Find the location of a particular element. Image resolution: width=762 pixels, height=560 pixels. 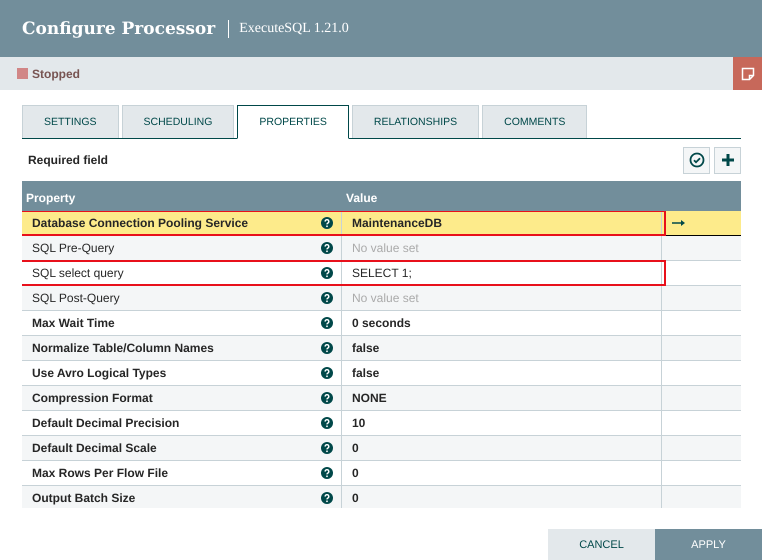

property-name: SQL Post-Query is located at coordinates (76, 298).